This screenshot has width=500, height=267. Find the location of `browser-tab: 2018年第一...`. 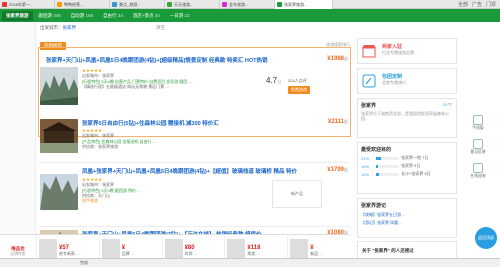

browser-tab: 2018年第一... is located at coordinates (27, 4).